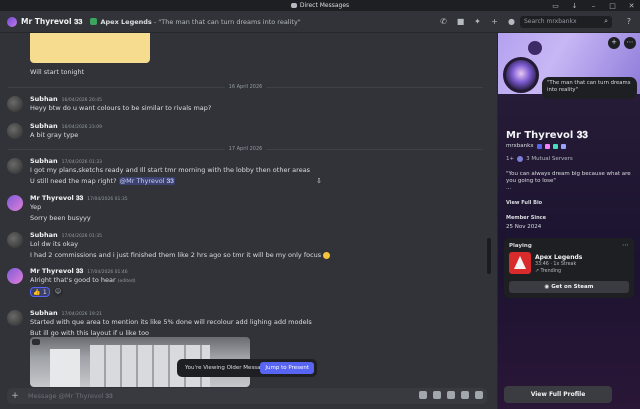 The height and width of the screenshot is (409, 640). What do you see at coordinates (12, 21) in the screenshot?
I see `header-avatar` at bounding box center [12, 21].